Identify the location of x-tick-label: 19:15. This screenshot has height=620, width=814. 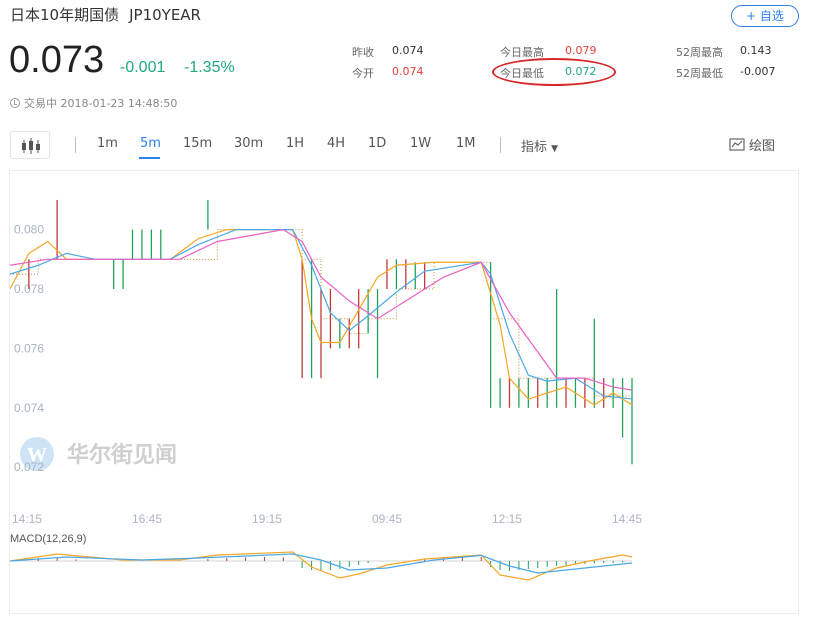
(267, 519).